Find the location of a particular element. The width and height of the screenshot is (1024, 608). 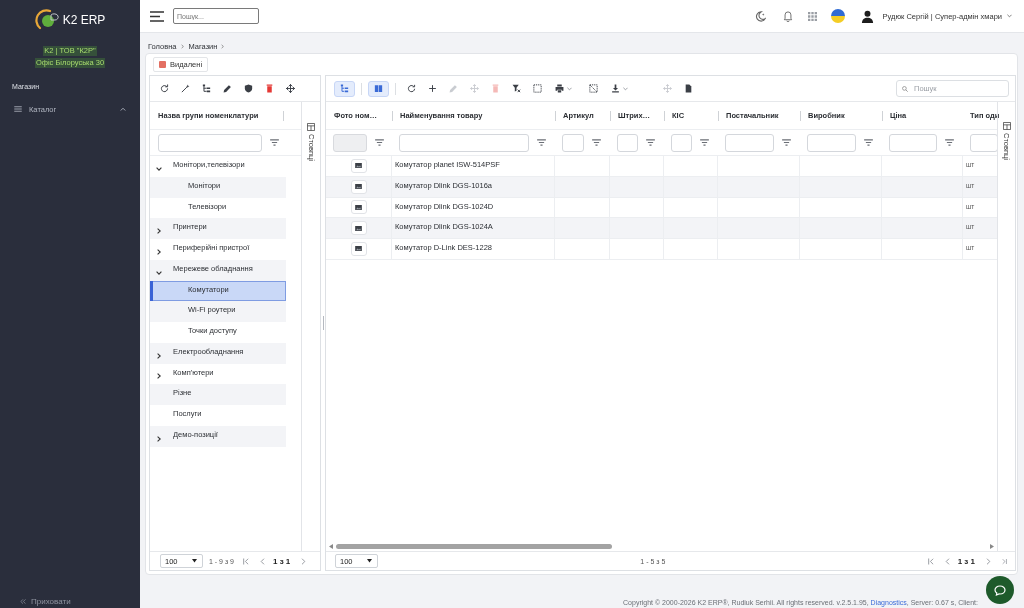

panel-view-toggle is located at coordinates (378, 88).